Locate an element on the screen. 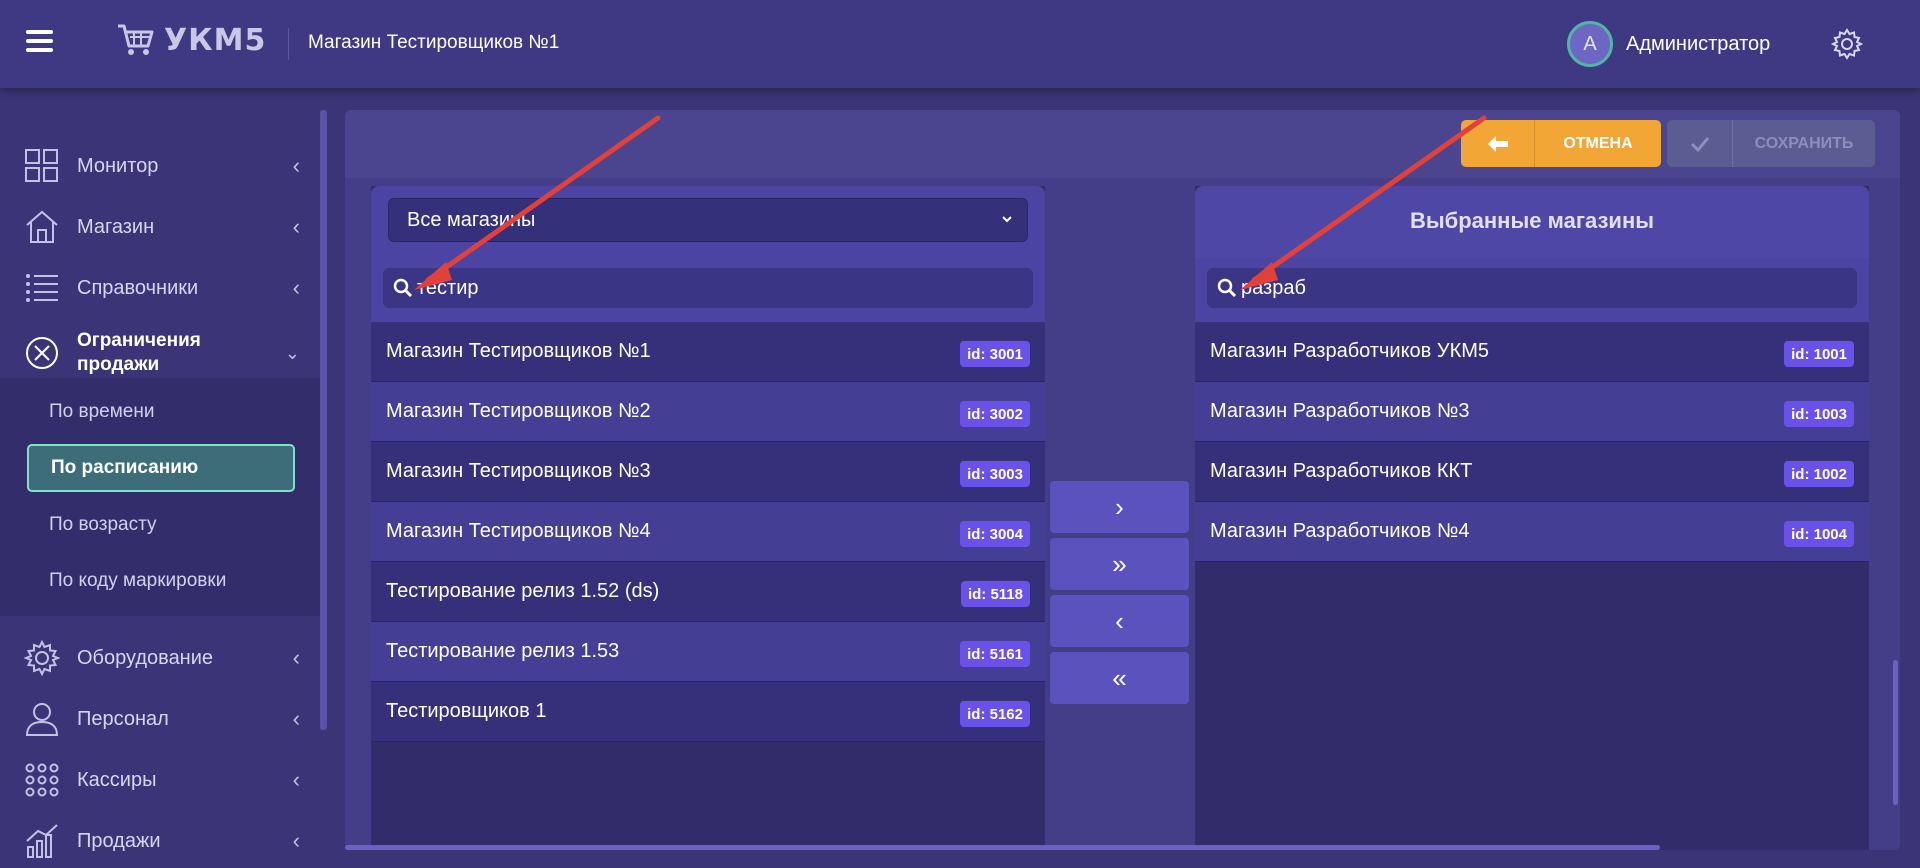 This screenshot has height=868, width=1920. sidebar-item-label: Магазин is located at coordinates (116, 226).